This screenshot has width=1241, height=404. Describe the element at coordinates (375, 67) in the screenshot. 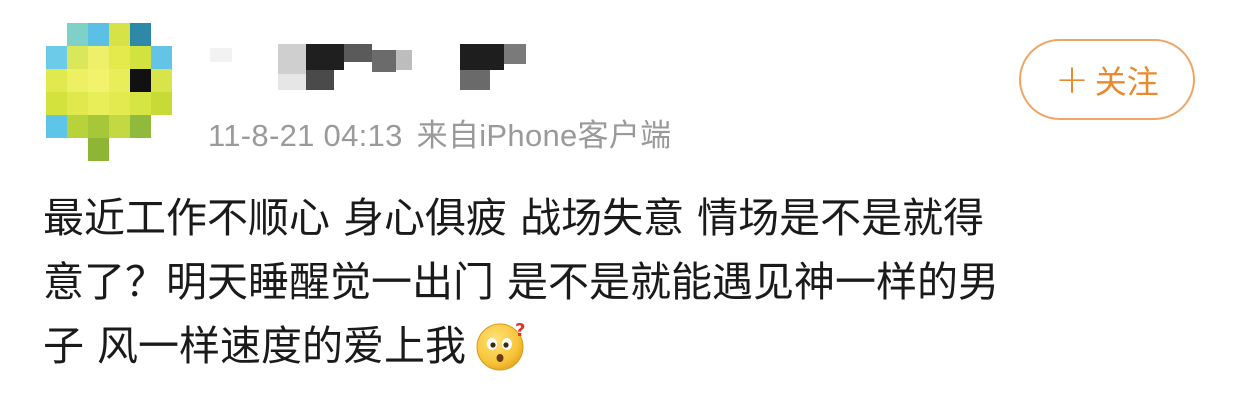

I see `username-redacted` at that location.